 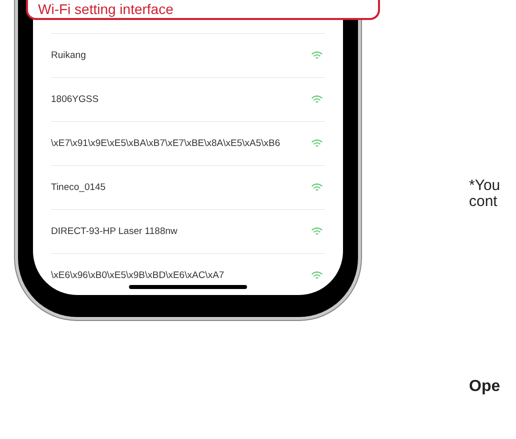 I want to click on wifi-list-item: \xE6\x96\xB0\xE5\x9B\xBD\xE6\xAC\xA7, so click(x=188, y=275).